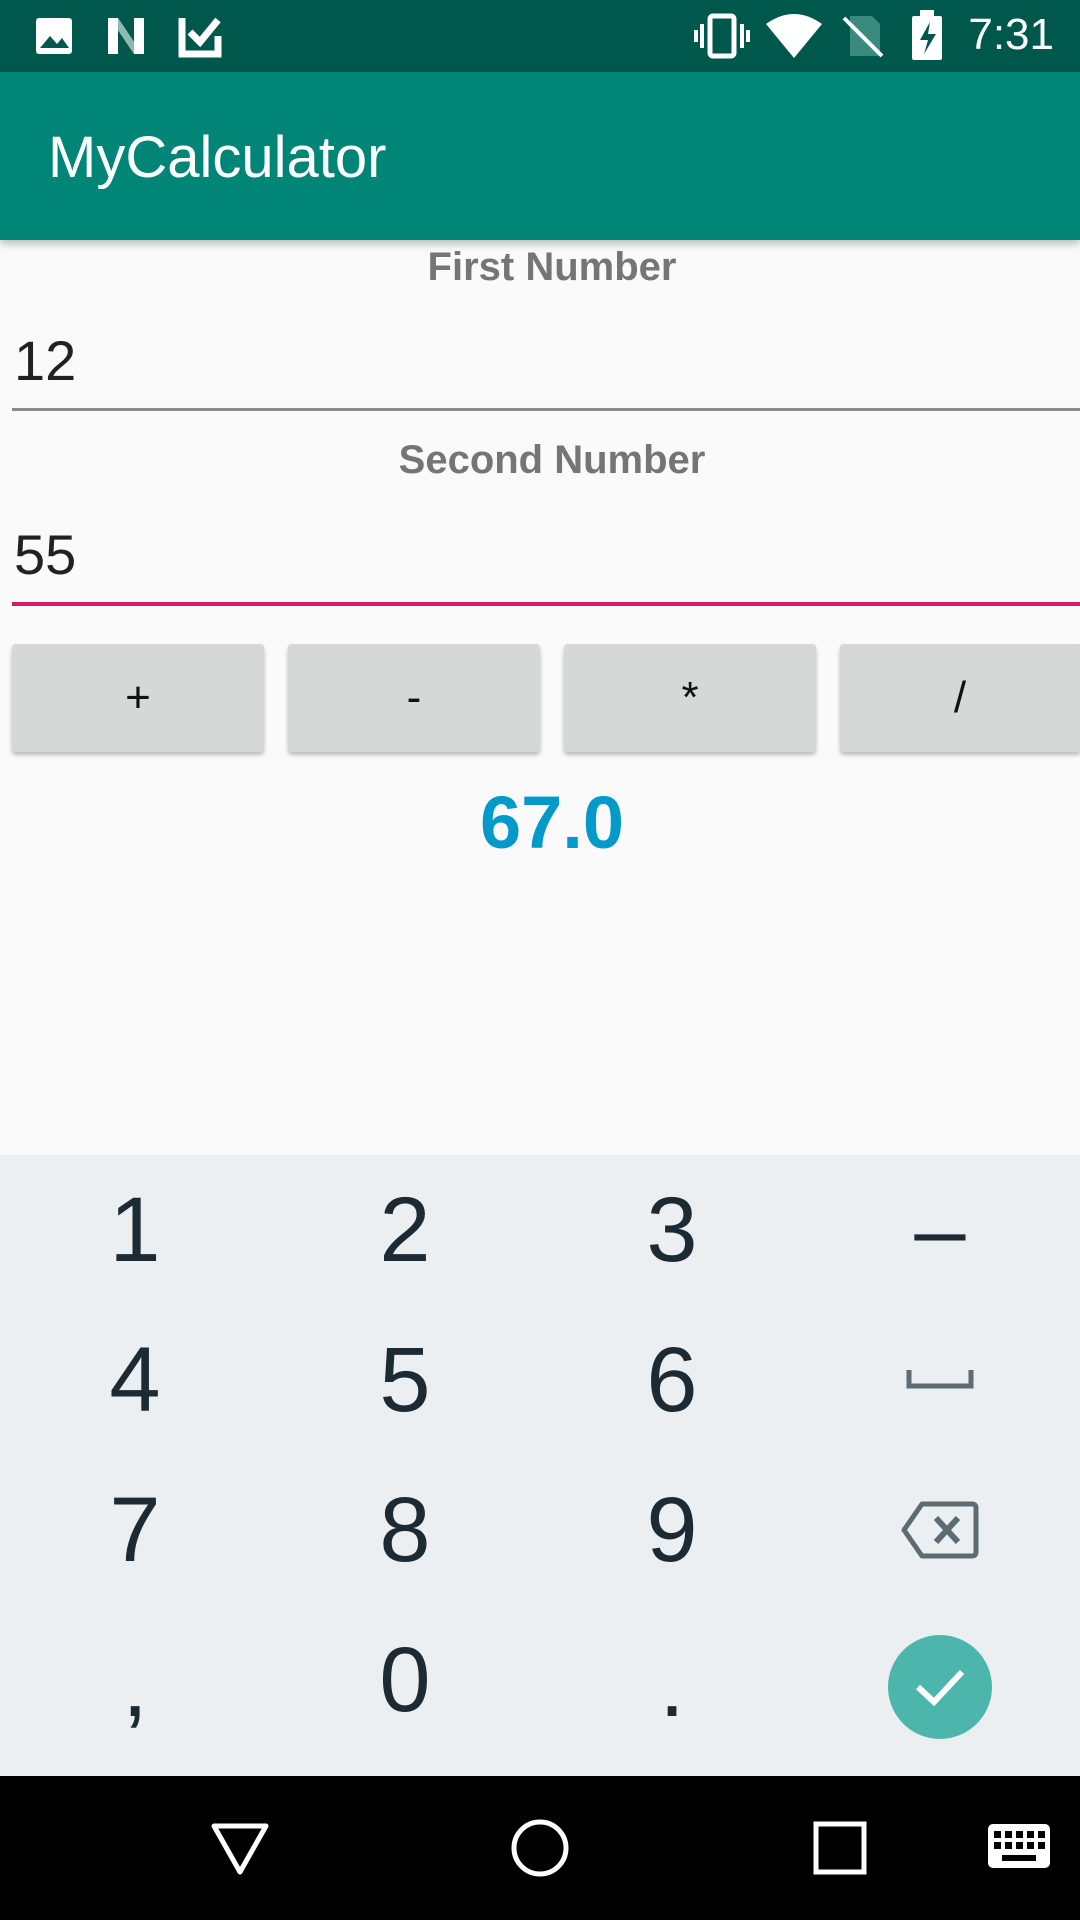 This screenshot has height=1920, width=1080. Describe the element at coordinates (840, 1850) in the screenshot. I see `recents-icon` at that location.